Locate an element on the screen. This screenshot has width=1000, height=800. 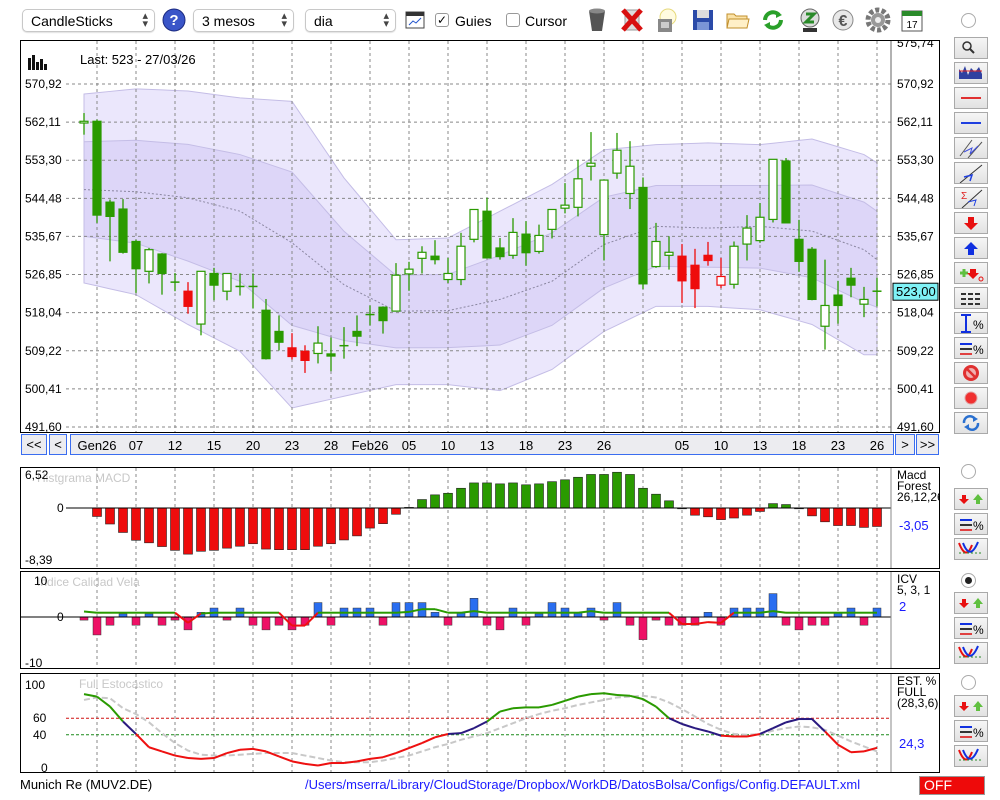
panel-radio-icv is located at coordinates (968, 580).